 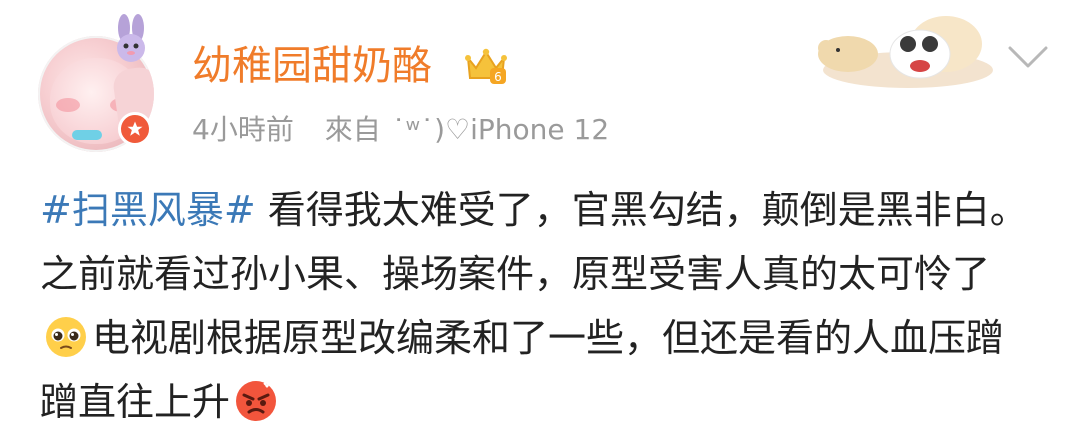 I want to click on post-meta: 4小時前 來自 ˙ʷ˙)♡iPhone 12, so click(x=400, y=130).